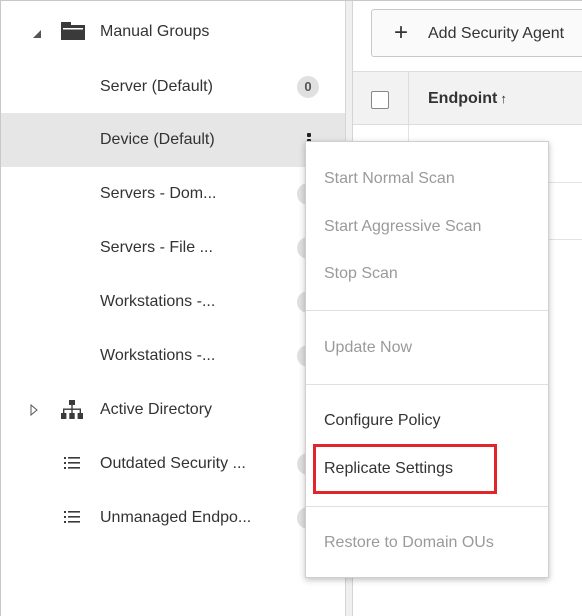 Image resolution: width=582 pixels, height=616 pixels. I want to click on add-security-agent-button: + Add Security Agent, so click(476, 33).